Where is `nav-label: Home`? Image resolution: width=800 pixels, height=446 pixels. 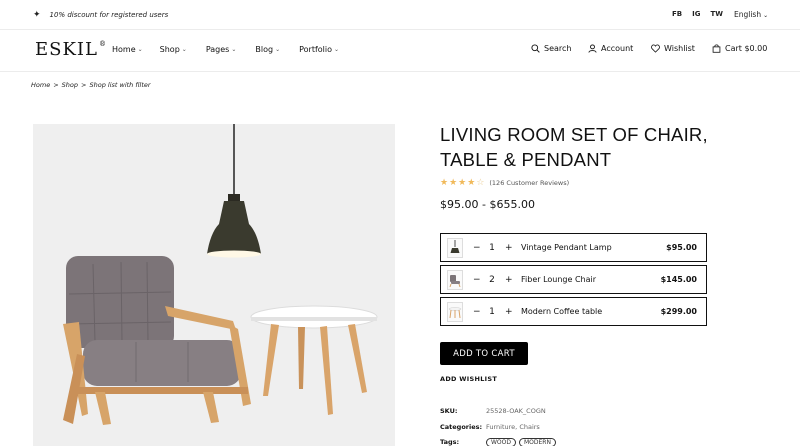
nav-label: Home is located at coordinates (124, 49).